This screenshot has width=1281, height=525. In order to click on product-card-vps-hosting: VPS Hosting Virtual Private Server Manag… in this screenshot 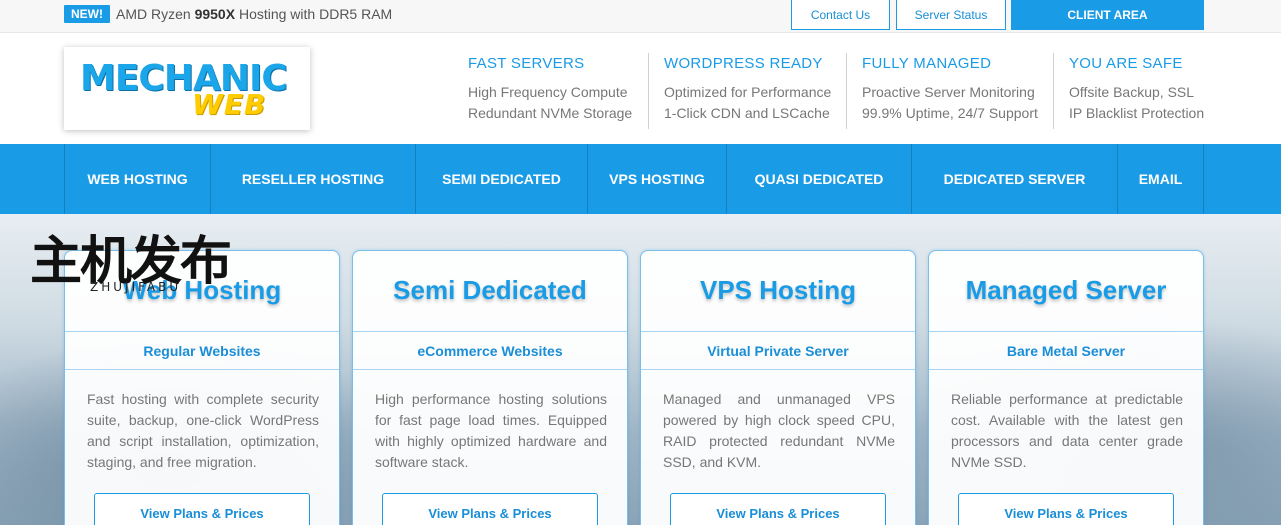, I will do `click(778, 387)`.